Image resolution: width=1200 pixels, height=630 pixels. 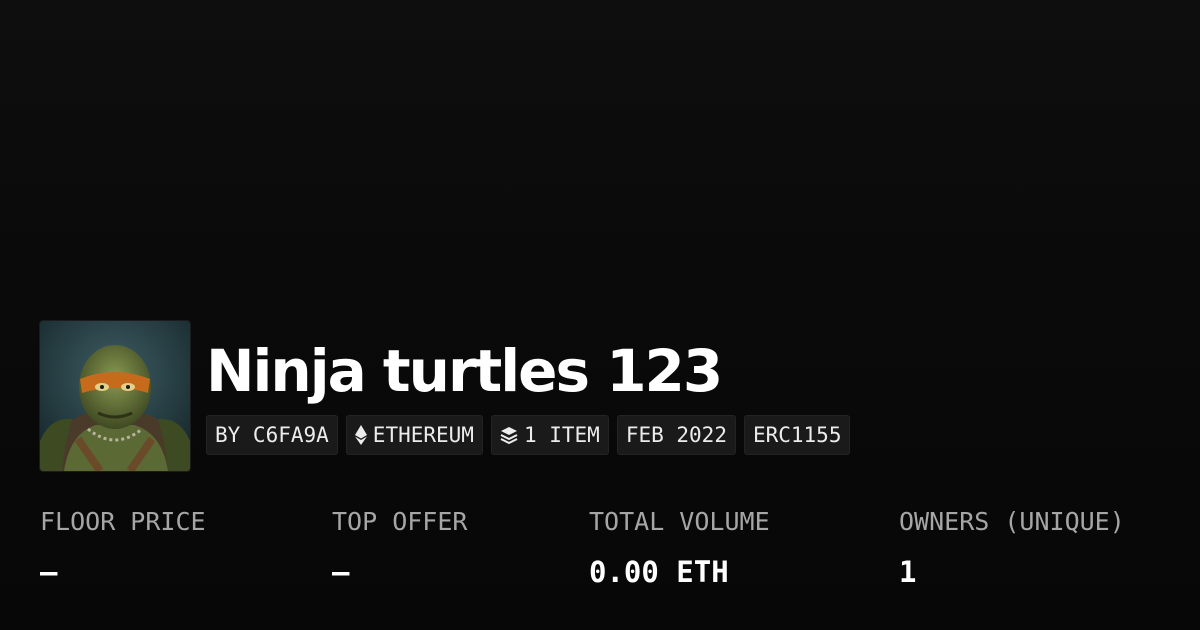 What do you see at coordinates (399, 547) in the screenshot?
I see `stat-top-offer: TOP OFFER —` at bounding box center [399, 547].